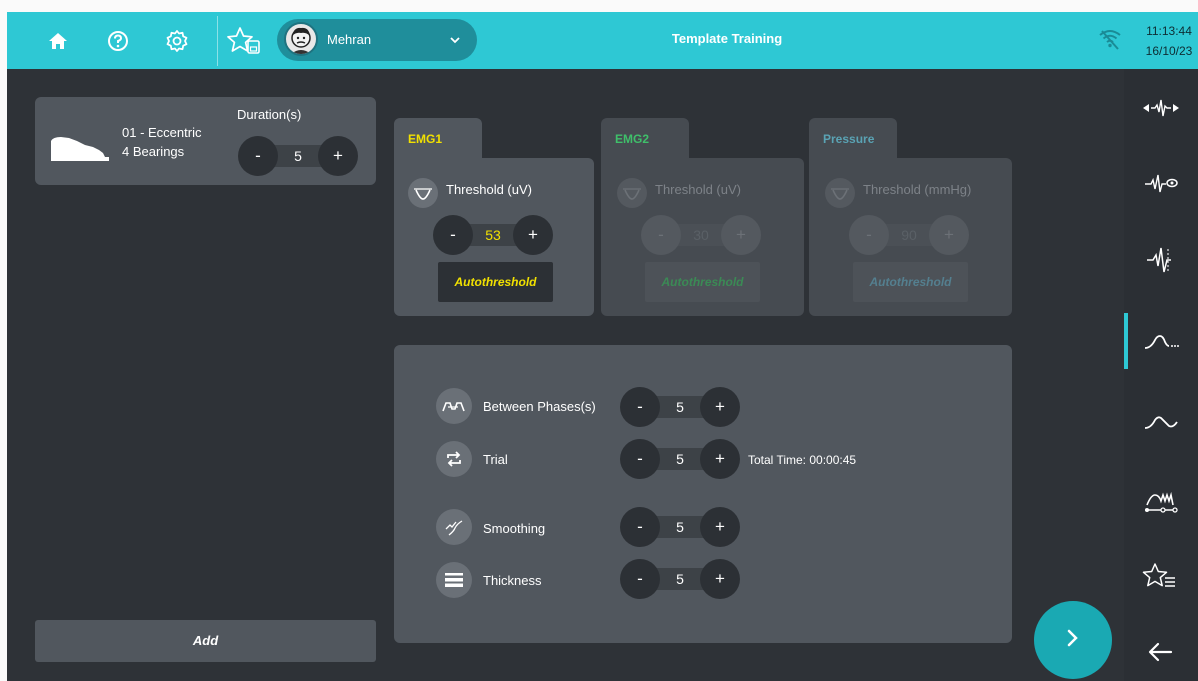 This screenshot has width=1198, height=681. What do you see at coordinates (1161, 502) in the screenshot?
I see `multi-phase-icon` at bounding box center [1161, 502].